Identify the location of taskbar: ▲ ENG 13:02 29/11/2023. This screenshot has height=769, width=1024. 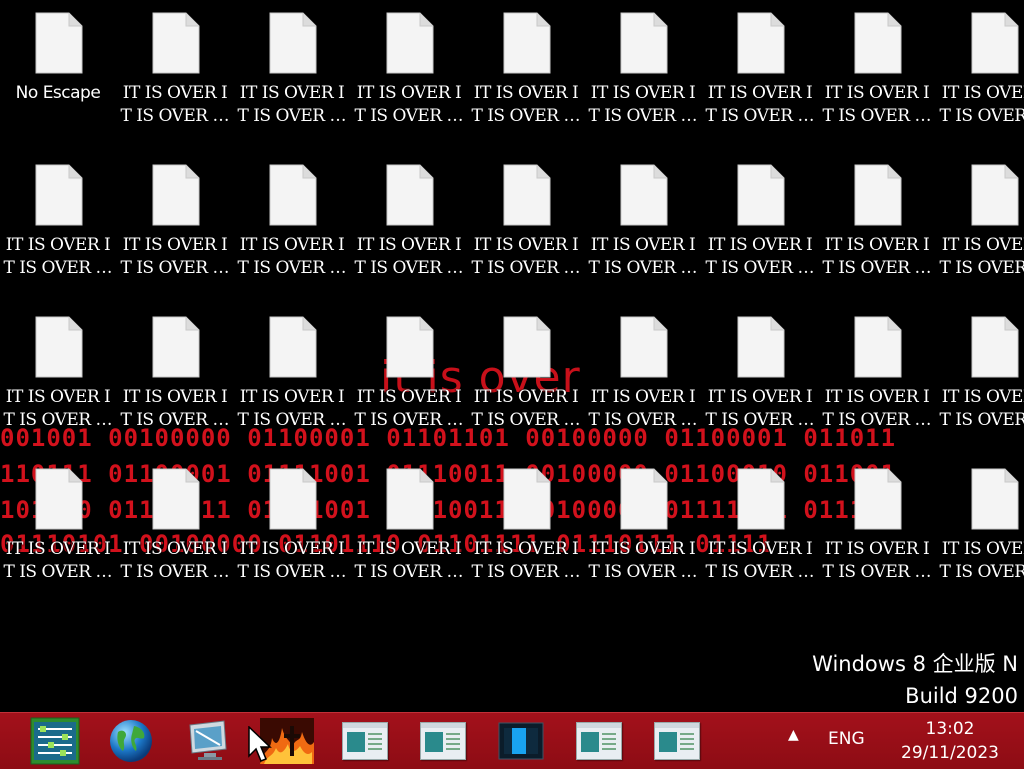
(512, 740).